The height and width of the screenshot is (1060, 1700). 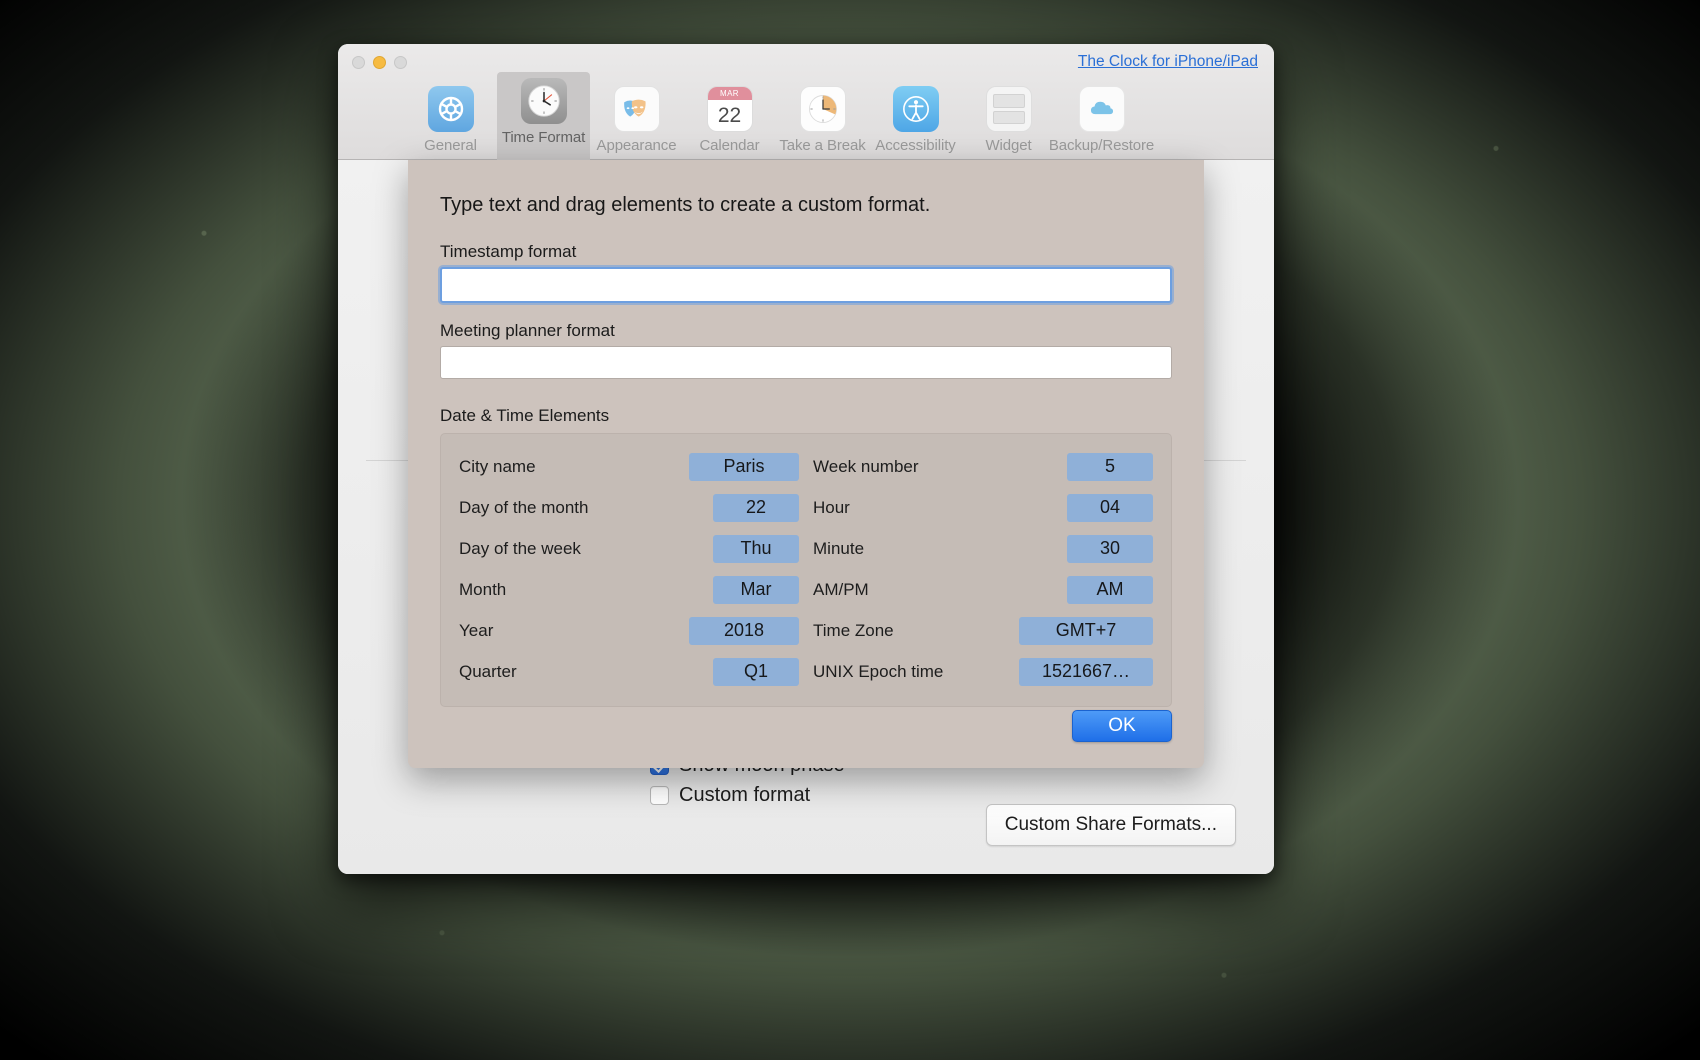 What do you see at coordinates (524, 507) in the screenshot?
I see `element-label: Day of the month` at bounding box center [524, 507].